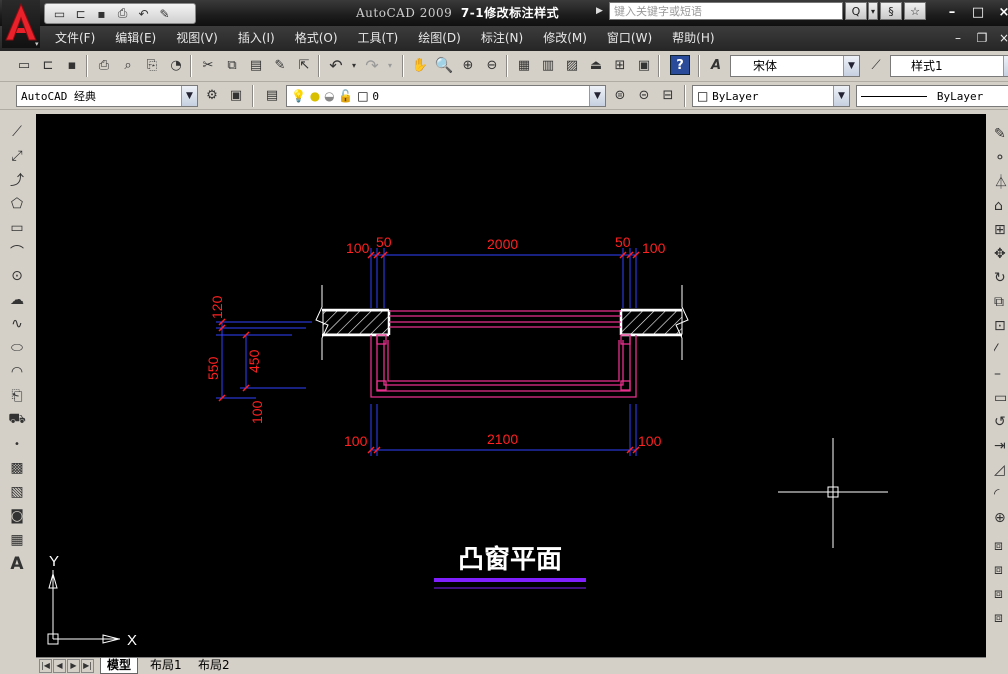 The width and height of the screenshot is (1008, 674). What do you see at coordinates (468, 65) in the screenshot?
I see `zoom-window-icon: ⊕` at bounding box center [468, 65].